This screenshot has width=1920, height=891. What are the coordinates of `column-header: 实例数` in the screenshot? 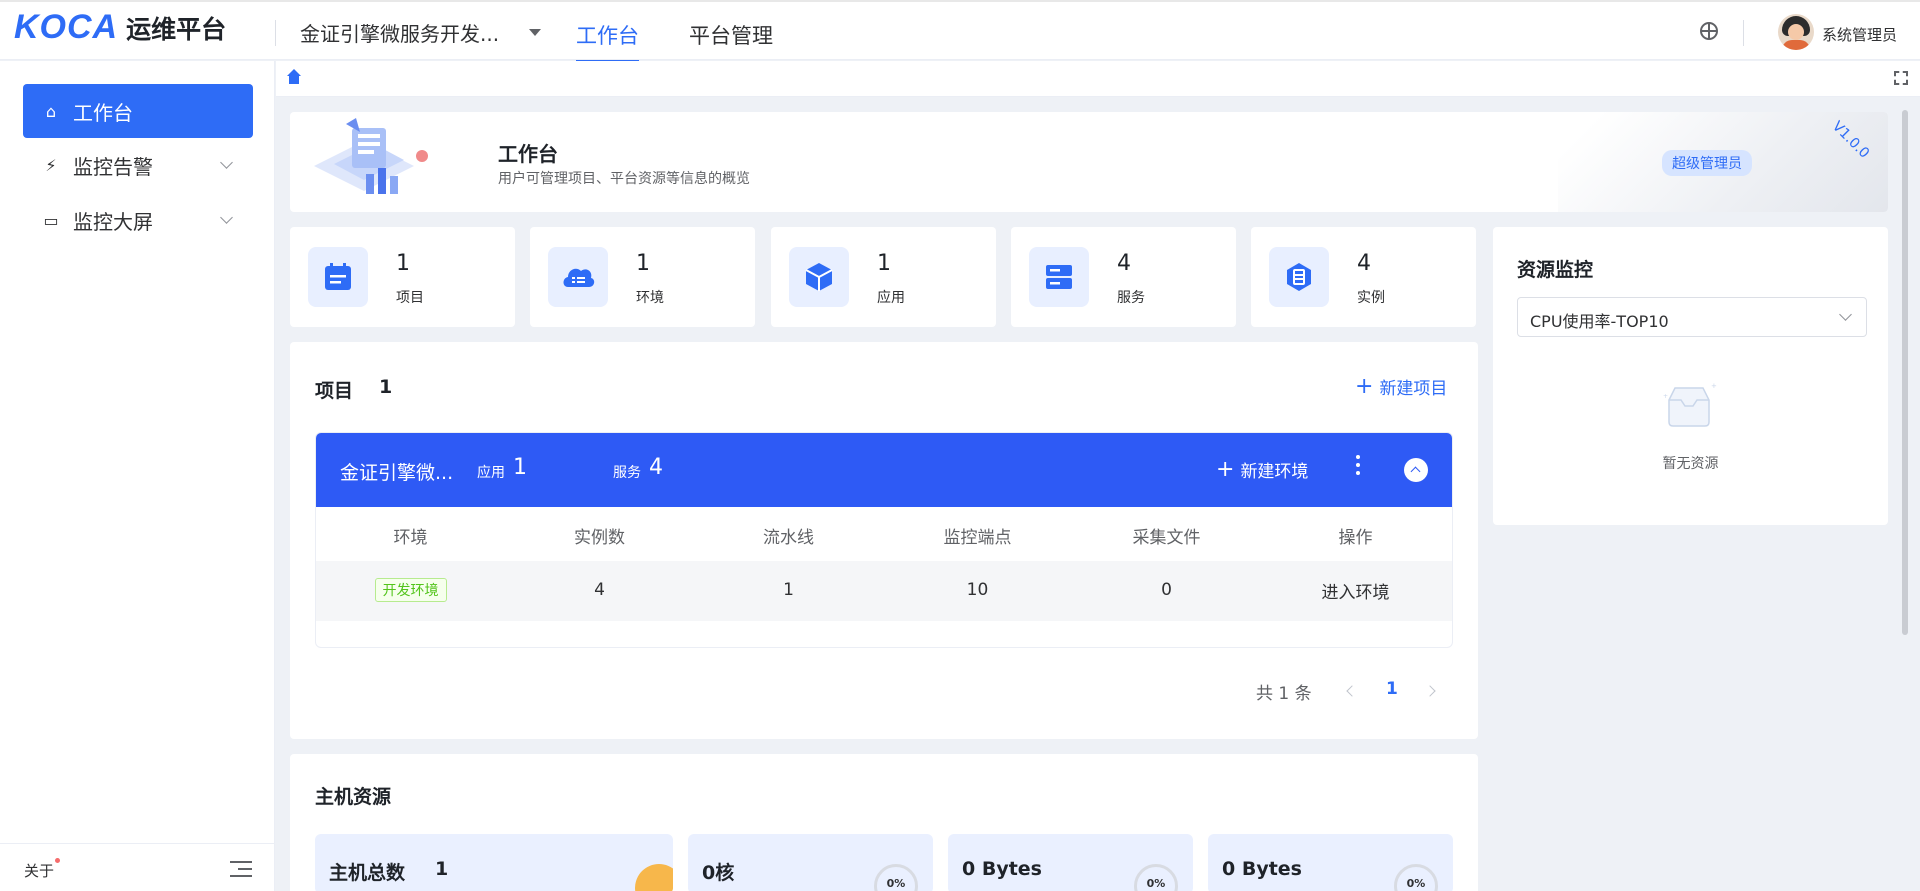 It's located at (599, 538).